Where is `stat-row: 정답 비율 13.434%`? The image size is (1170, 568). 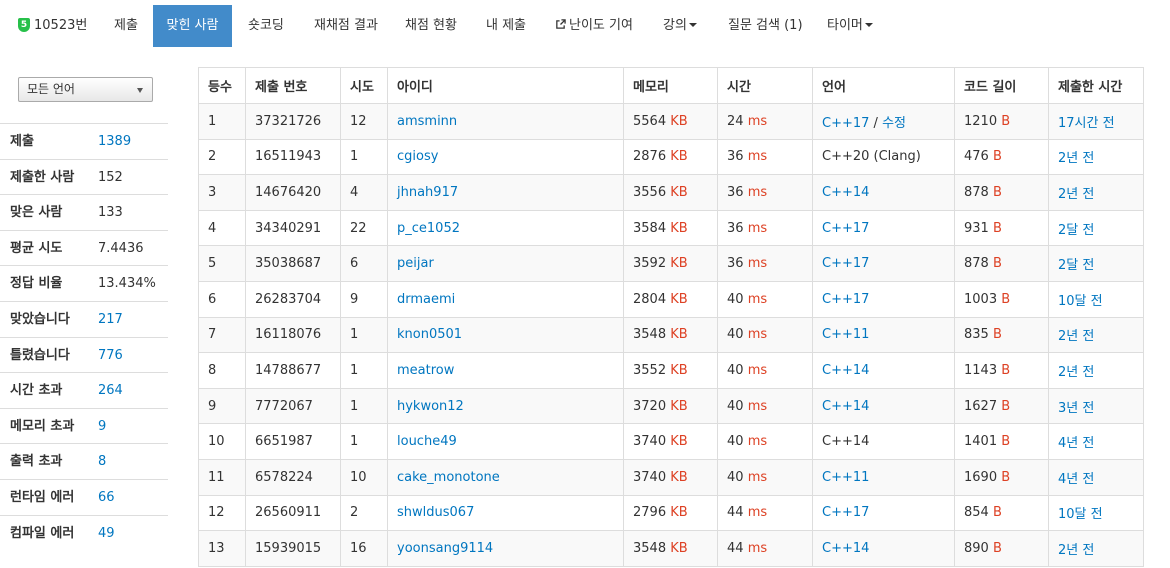
stat-row: 정답 비율 13.434% is located at coordinates (84, 283).